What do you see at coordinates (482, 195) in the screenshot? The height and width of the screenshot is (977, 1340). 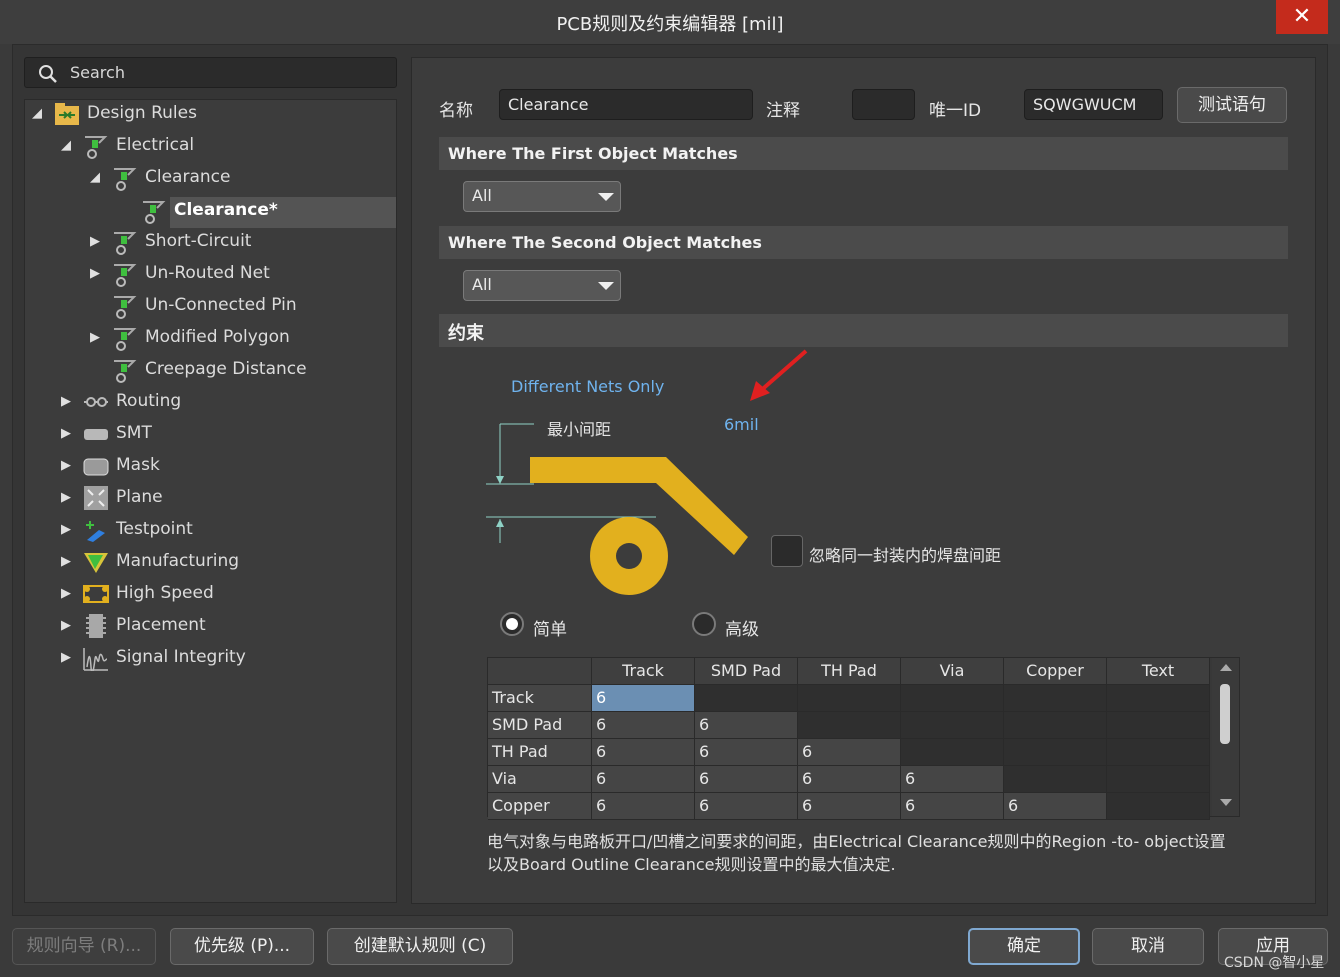 I see `first-object-value: All` at bounding box center [482, 195].